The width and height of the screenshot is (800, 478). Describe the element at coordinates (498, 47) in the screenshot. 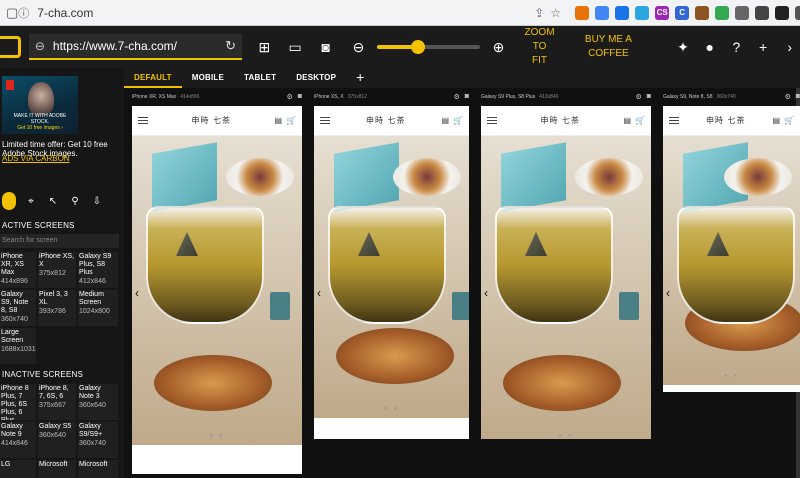

I see `zoom-in-icon: ⊕` at that location.